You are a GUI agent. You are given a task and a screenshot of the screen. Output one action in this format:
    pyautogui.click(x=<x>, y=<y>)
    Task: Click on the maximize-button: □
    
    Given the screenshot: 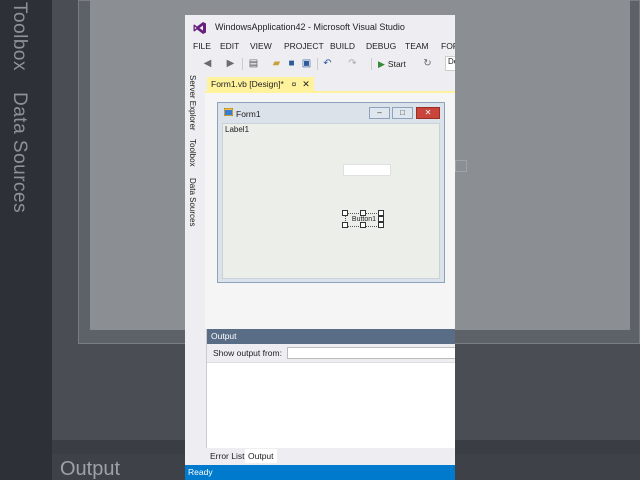 What is the action you would take?
    pyautogui.click(x=402, y=113)
    